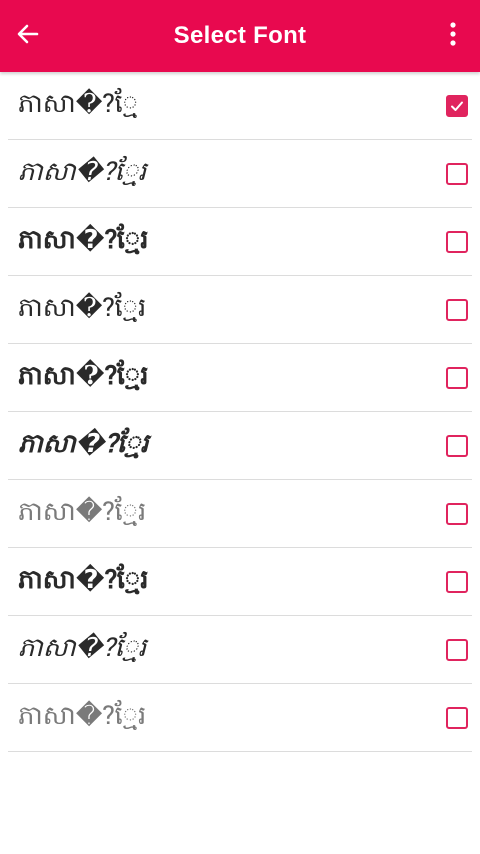 This screenshot has width=480, height=854. I want to click on checkmark-icon, so click(457, 106).